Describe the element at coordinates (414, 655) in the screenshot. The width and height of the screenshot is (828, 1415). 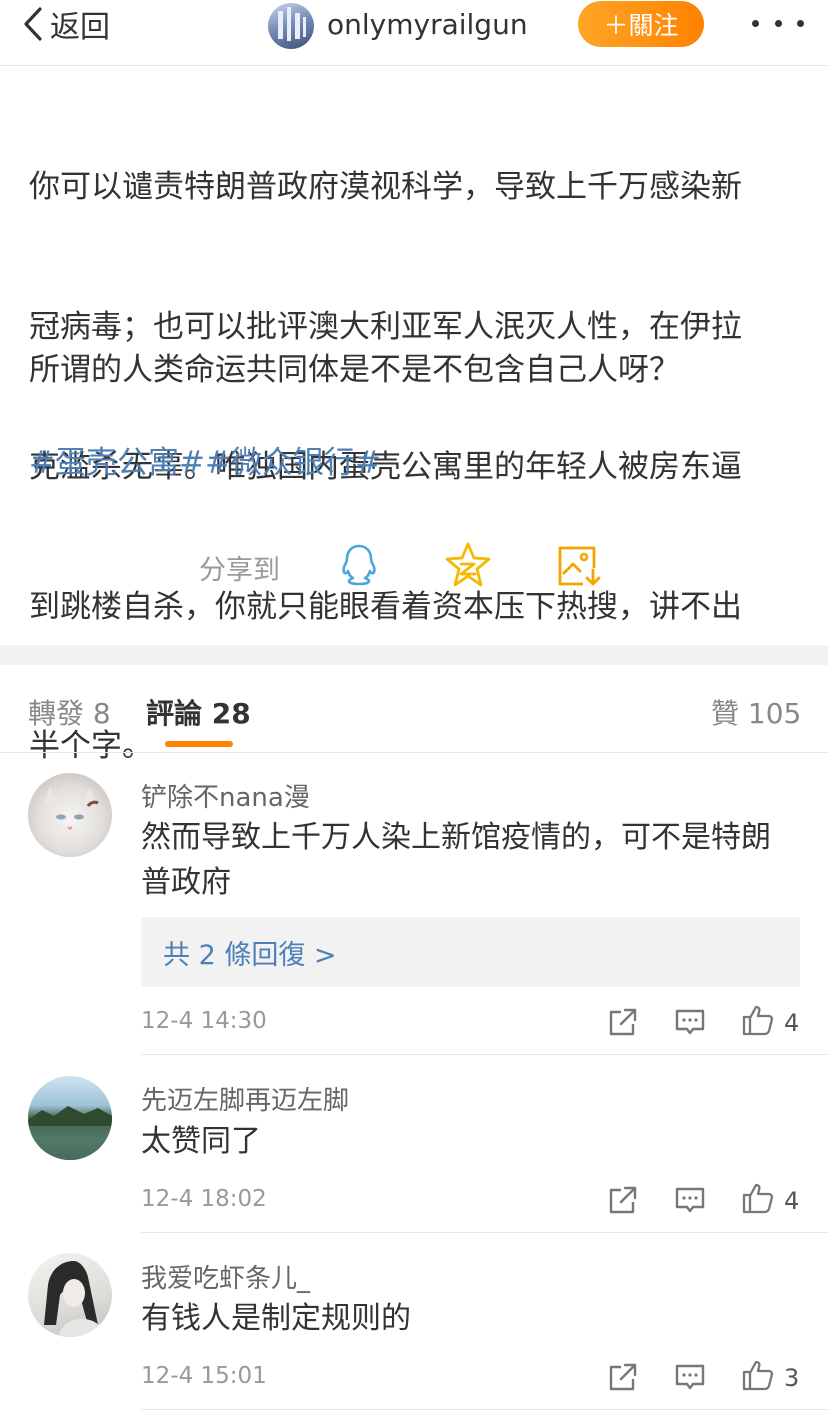
I see `section-separator` at that location.